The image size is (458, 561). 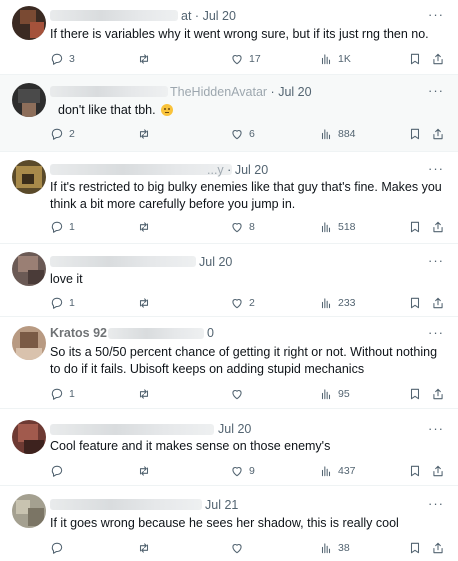 I want to click on views-button: 437, so click(x=337, y=471).